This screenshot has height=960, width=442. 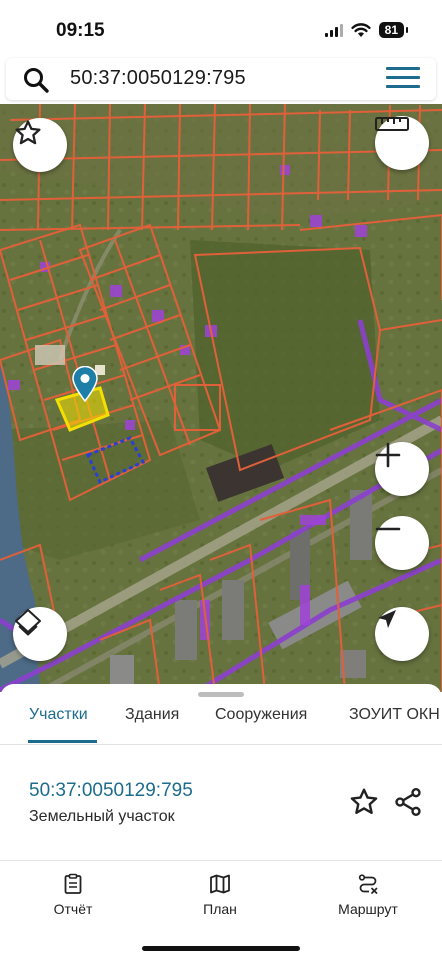 I want to click on route-icon, so click(x=368, y=884).